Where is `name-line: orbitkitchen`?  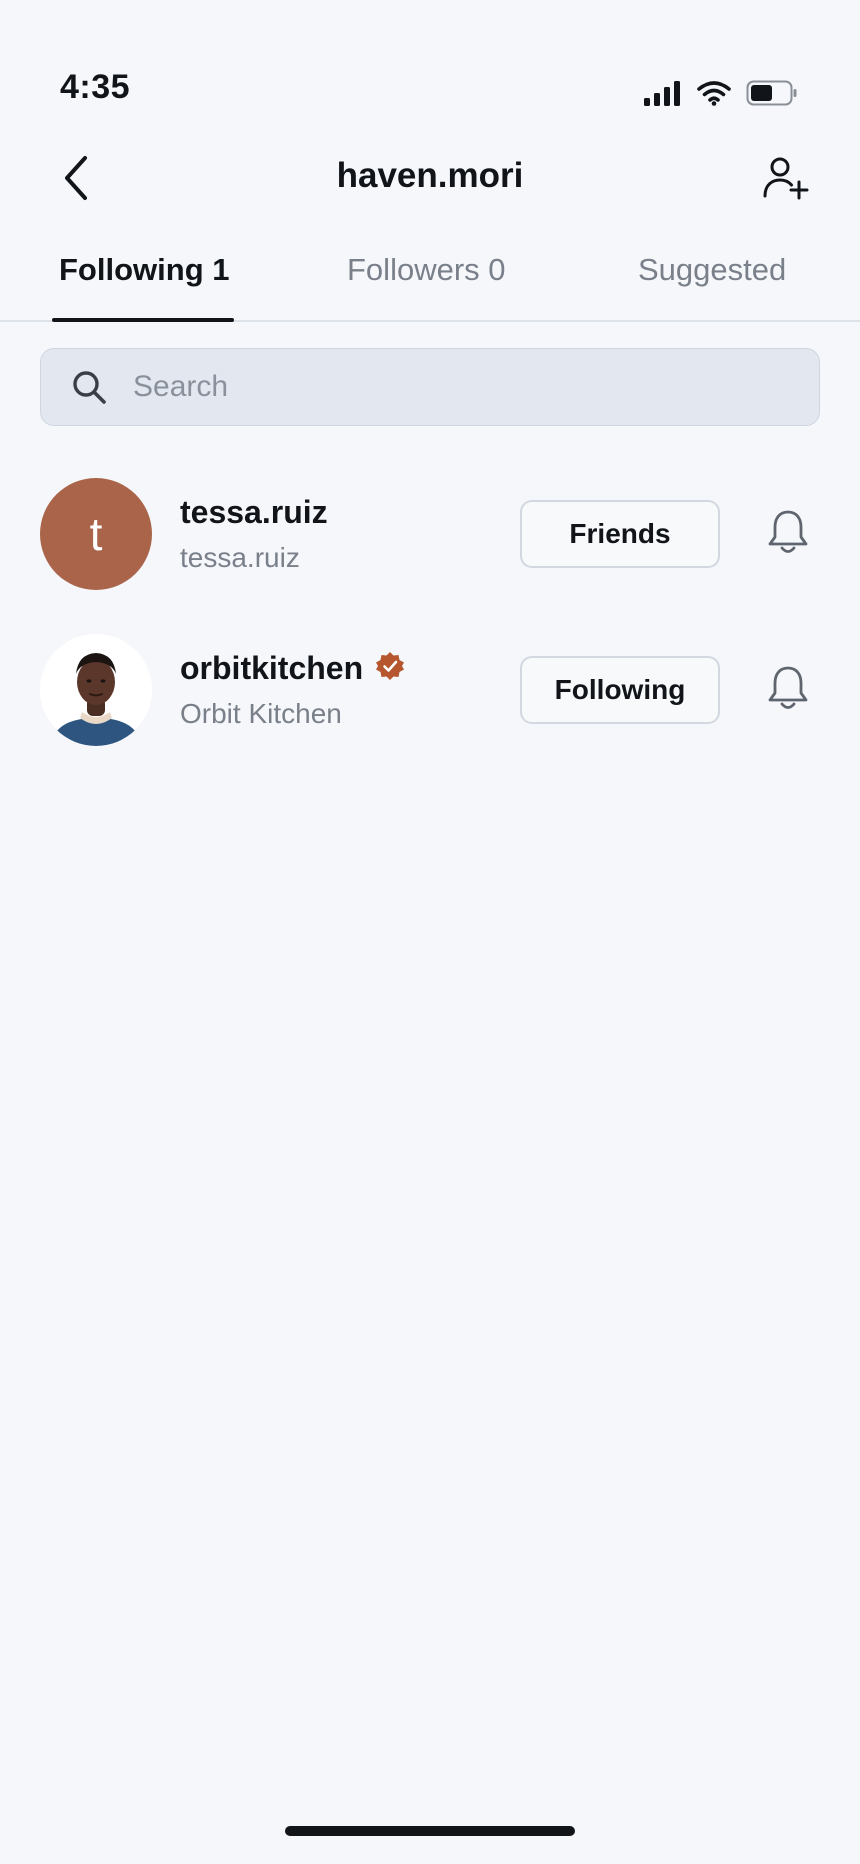
name-line: orbitkitchen is located at coordinates (292, 668).